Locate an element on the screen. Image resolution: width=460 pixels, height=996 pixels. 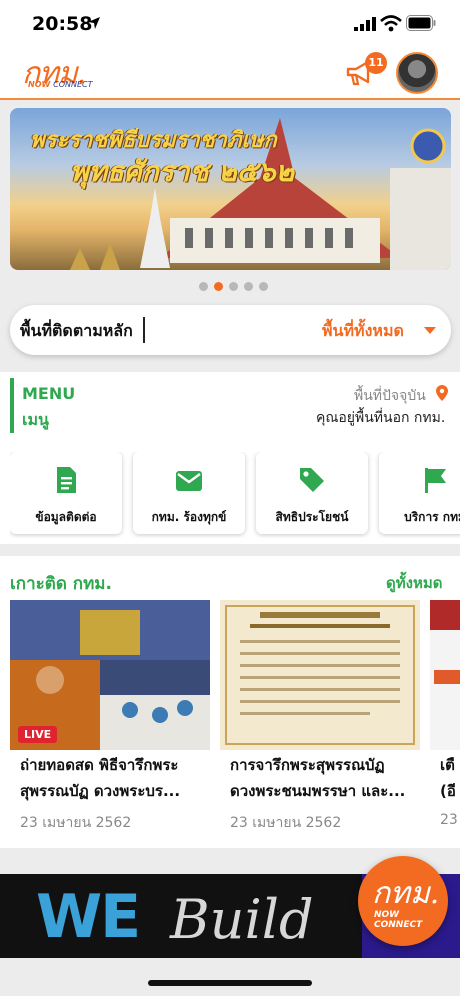
menu-tile-benefits: สิทธิประโยชน์ is located at coordinates (312, 493).